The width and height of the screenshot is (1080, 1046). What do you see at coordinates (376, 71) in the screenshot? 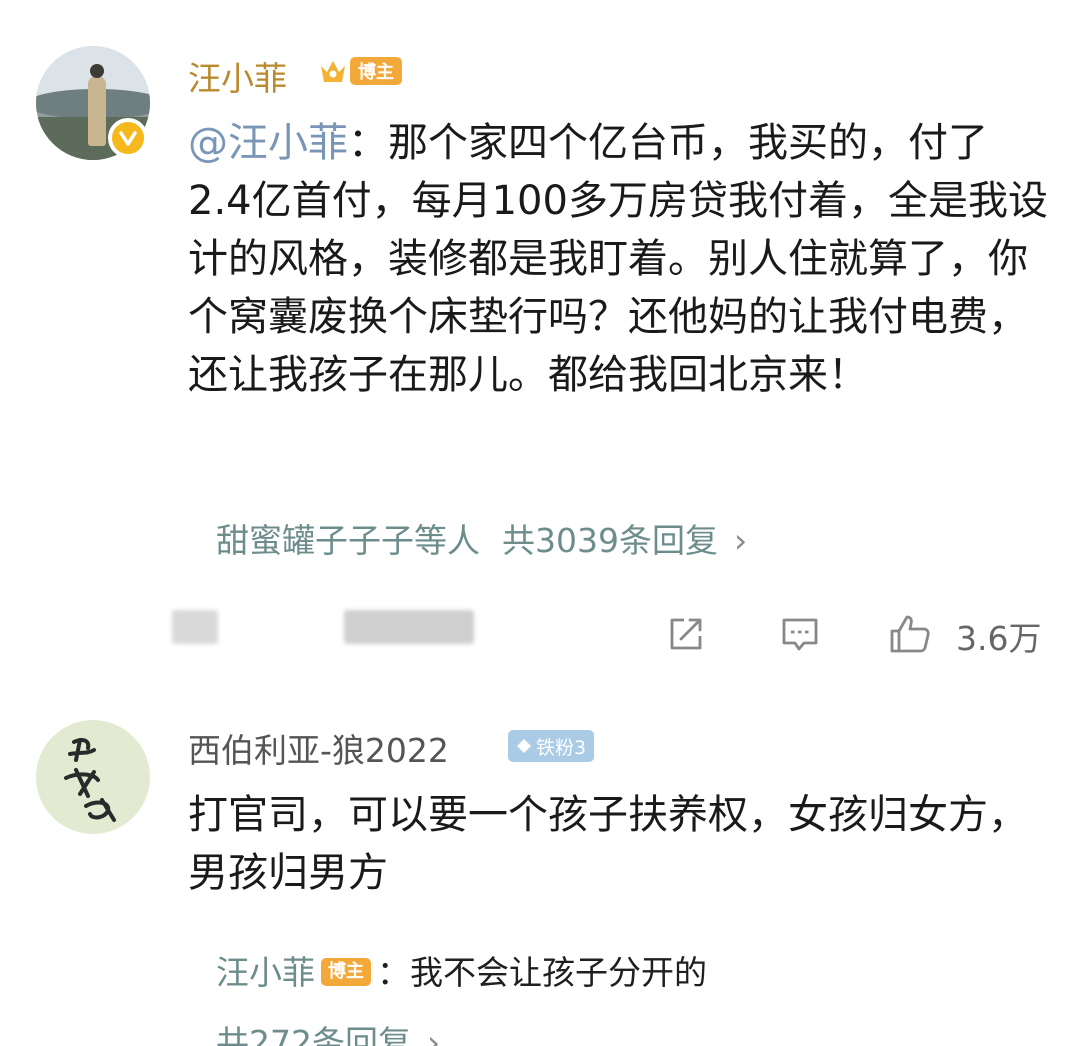
I see `host-badge-label: 博主` at bounding box center [376, 71].